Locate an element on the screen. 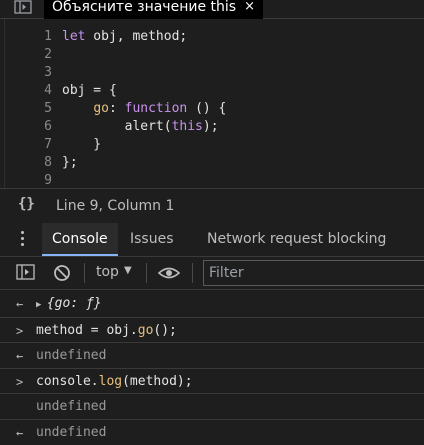 This screenshot has height=445, width=424. live-expression-eye-icon is located at coordinates (169, 274).